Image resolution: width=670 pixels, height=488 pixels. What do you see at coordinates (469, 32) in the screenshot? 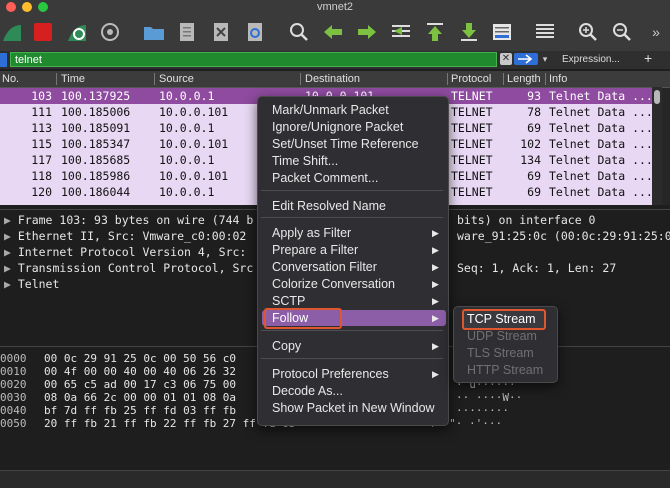
I see `go-to-last-packet-icon` at bounding box center [469, 32].